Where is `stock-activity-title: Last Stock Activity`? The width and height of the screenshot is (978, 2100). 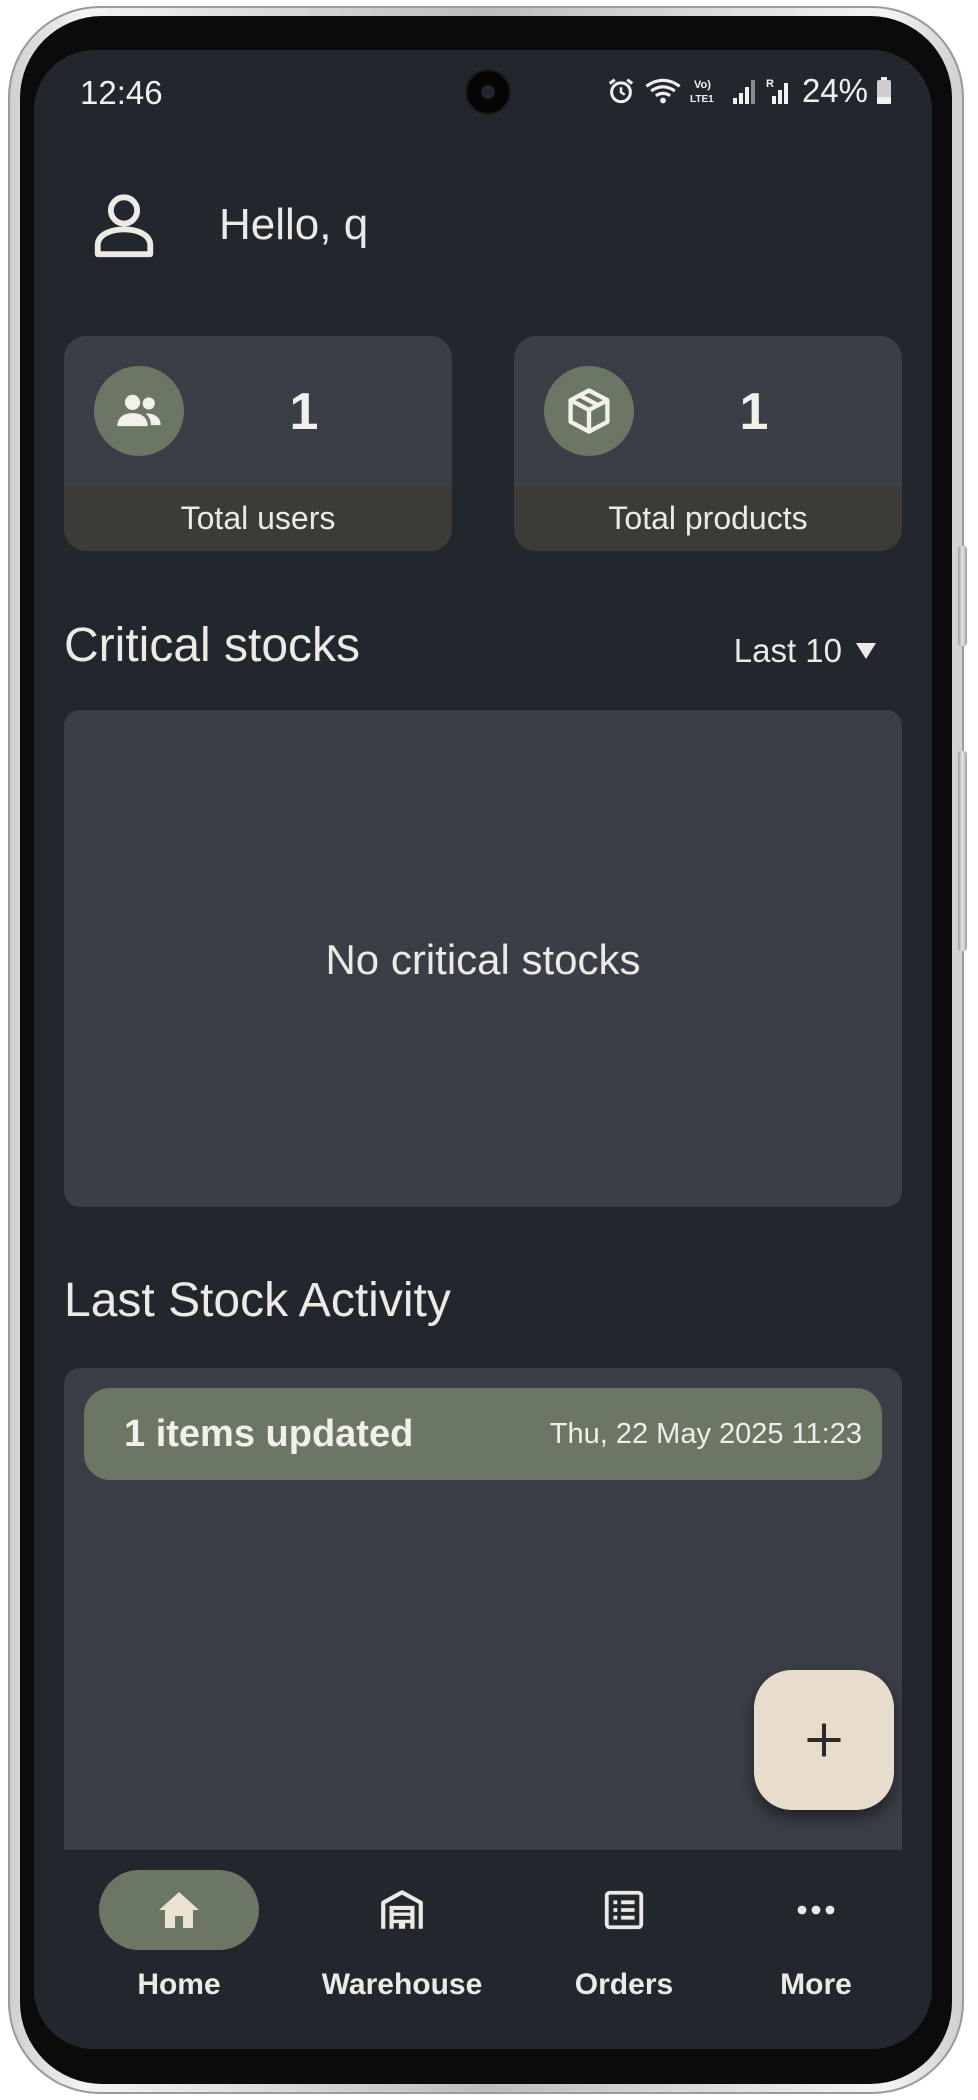 stock-activity-title: Last Stock Activity is located at coordinates (257, 1300).